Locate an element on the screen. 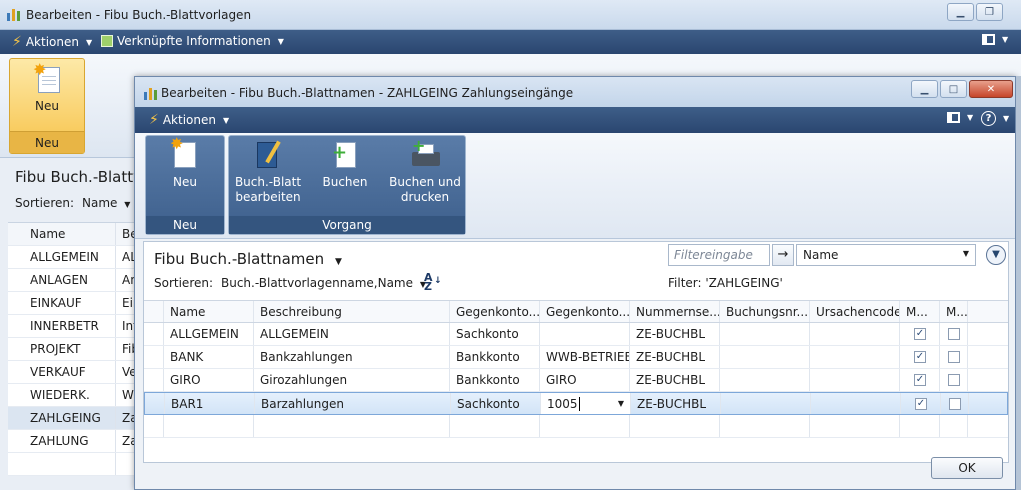 Image resolution: width=1021 pixels, height=490 pixels. maximize-button: □ is located at coordinates (953, 89).